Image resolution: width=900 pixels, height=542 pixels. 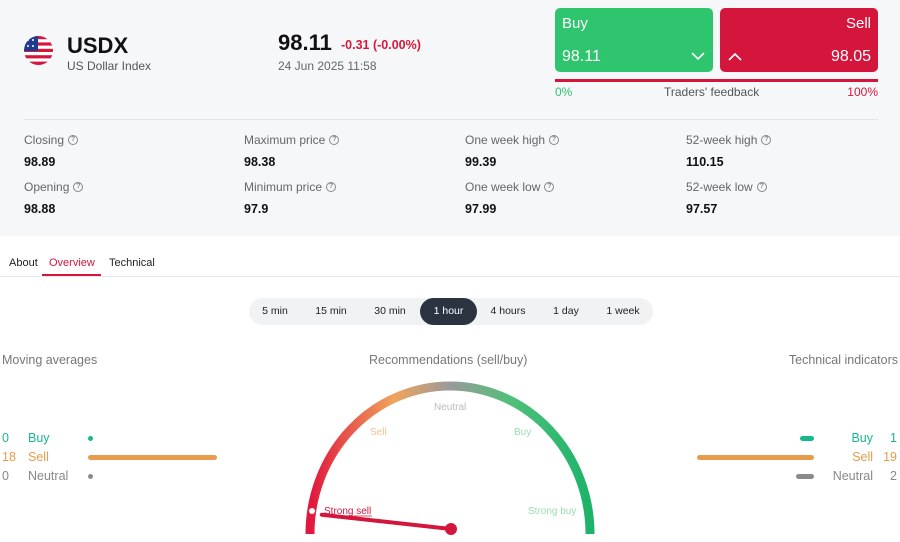 I want to click on period-5-min: 5 min, so click(x=275, y=311).